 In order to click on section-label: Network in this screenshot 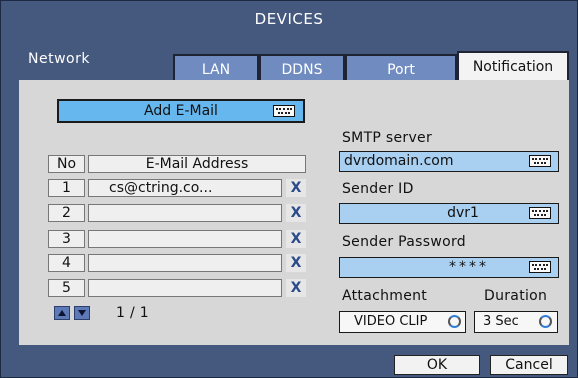, I will do `click(59, 59)`.